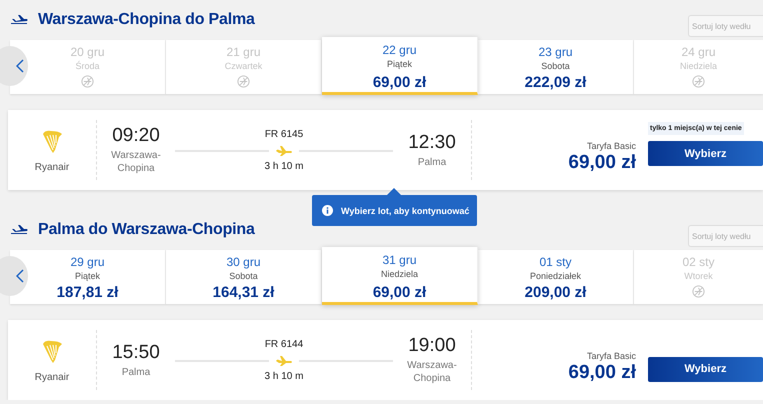 The height and width of the screenshot is (404, 763). I want to click on weekday-label: Wtorek, so click(698, 276).